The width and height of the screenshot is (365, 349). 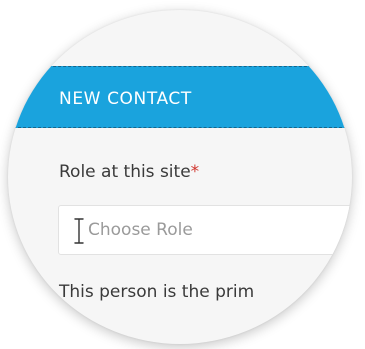 I want to click on role-field-label: Role at this site*, so click(x=129, y=172).